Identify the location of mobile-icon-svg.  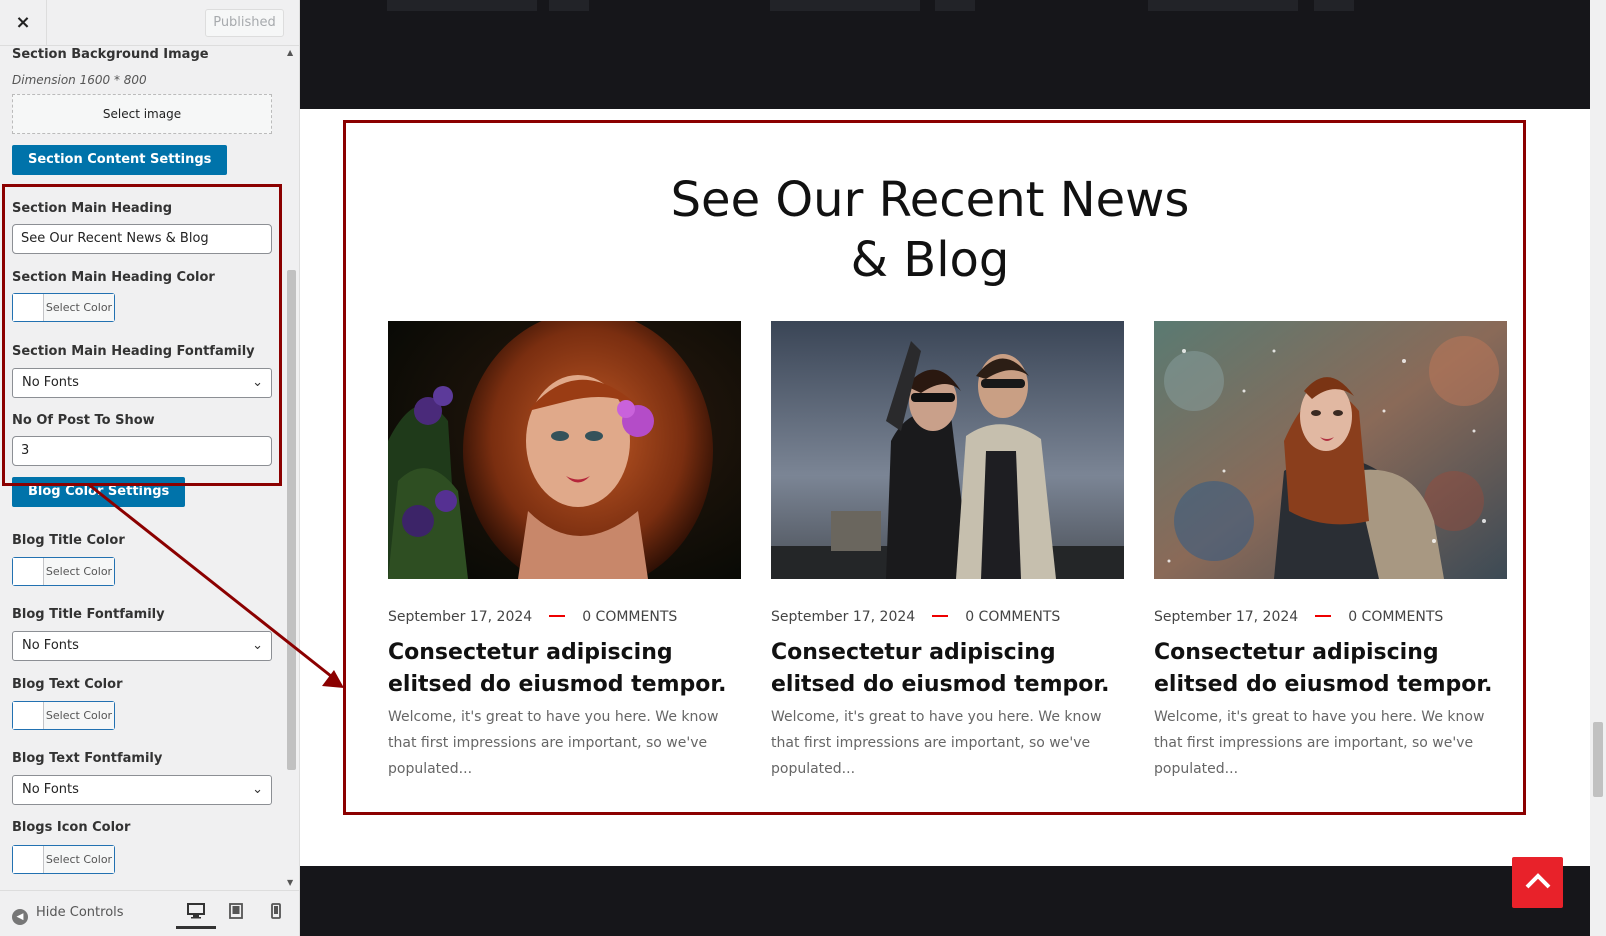
(276, 911).